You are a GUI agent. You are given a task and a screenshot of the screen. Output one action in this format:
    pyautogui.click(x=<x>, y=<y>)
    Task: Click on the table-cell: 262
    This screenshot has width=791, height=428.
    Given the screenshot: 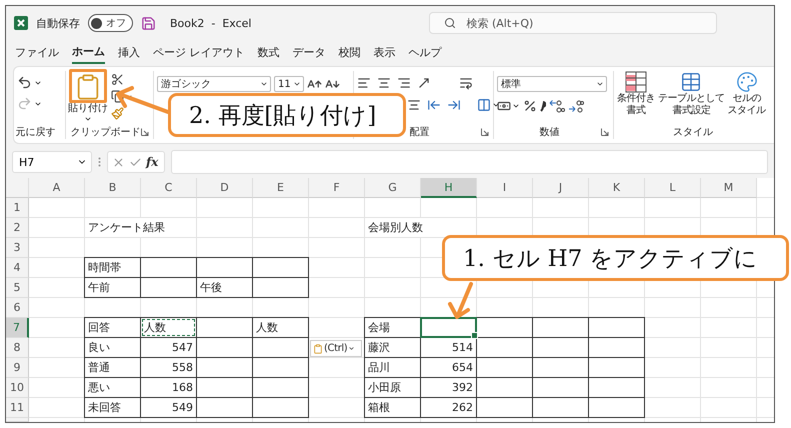 What is the action you would take?
    pyautogui.click(x=448, y=407)
    